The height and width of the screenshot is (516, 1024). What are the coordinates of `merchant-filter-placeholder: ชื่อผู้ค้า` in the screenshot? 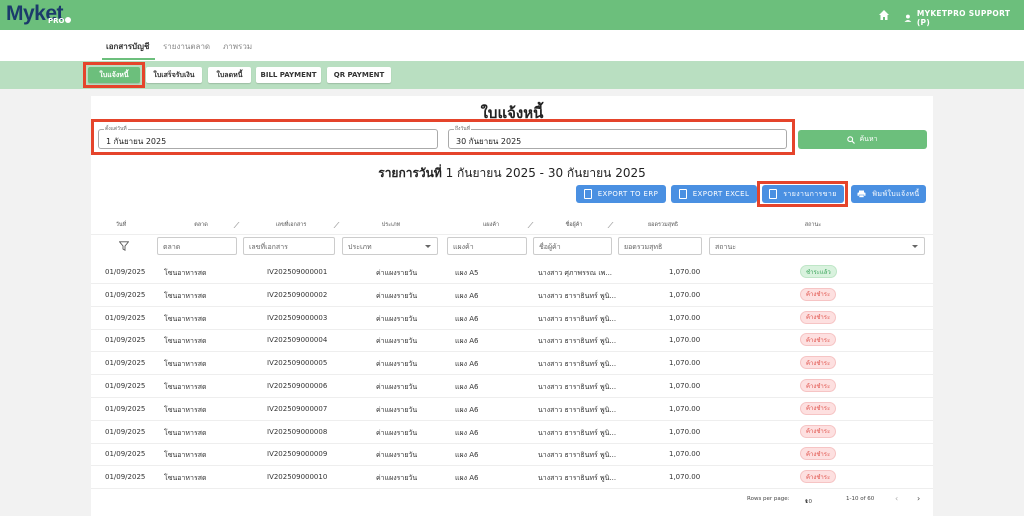 It's located at (550, 247).